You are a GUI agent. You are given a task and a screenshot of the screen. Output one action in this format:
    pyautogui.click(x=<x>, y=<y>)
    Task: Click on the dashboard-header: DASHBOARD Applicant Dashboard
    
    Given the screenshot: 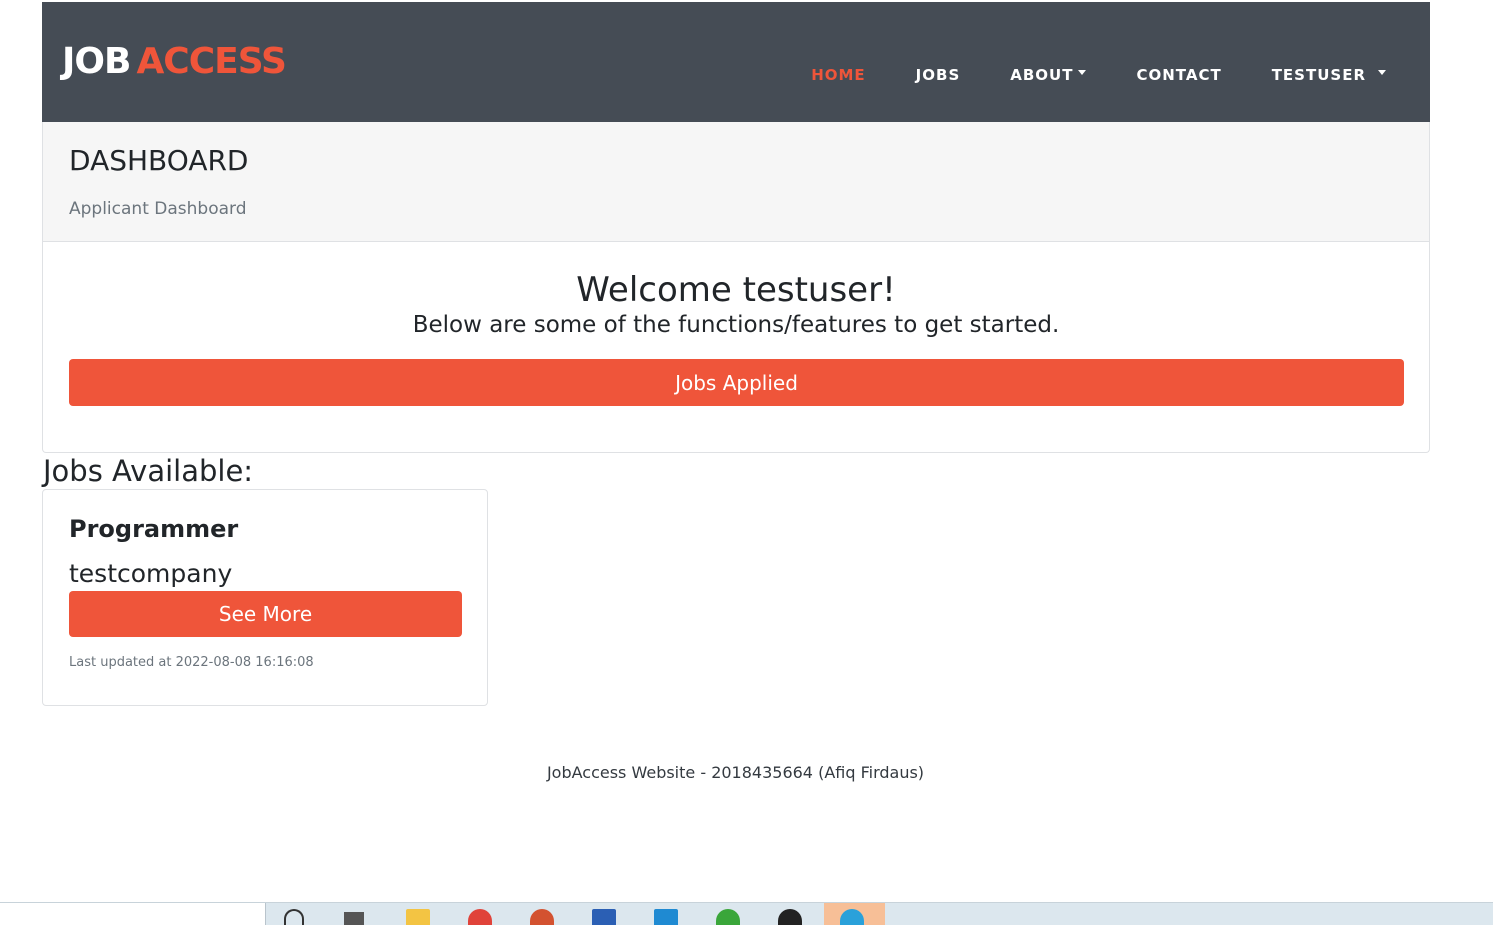 What is the action you would take?
    pyautogui.click(x=736, y=182)
    